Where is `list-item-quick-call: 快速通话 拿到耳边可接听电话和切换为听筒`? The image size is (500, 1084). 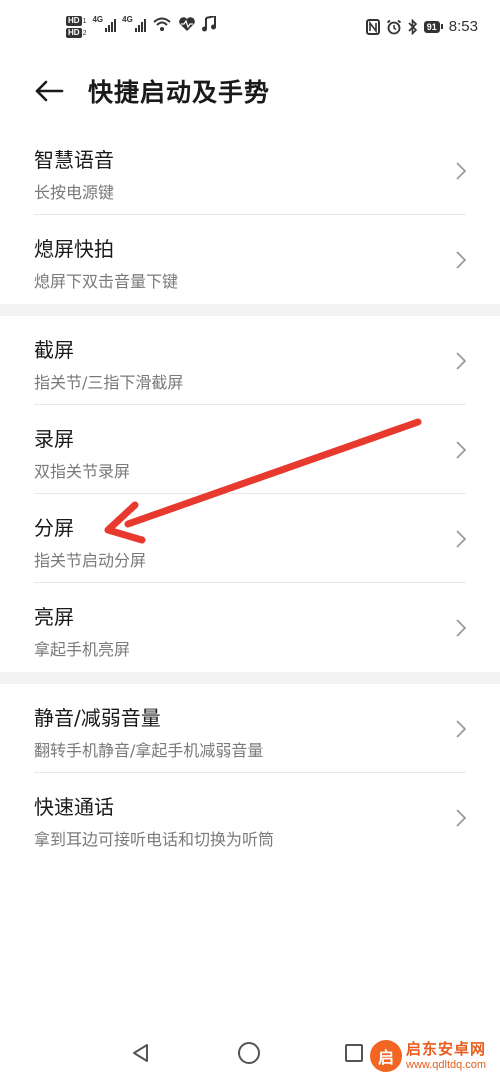 list-item-quick-call: 快速通话 拿到耳边可接听电话和切换为听筒 is located at coordinates (250, 817).